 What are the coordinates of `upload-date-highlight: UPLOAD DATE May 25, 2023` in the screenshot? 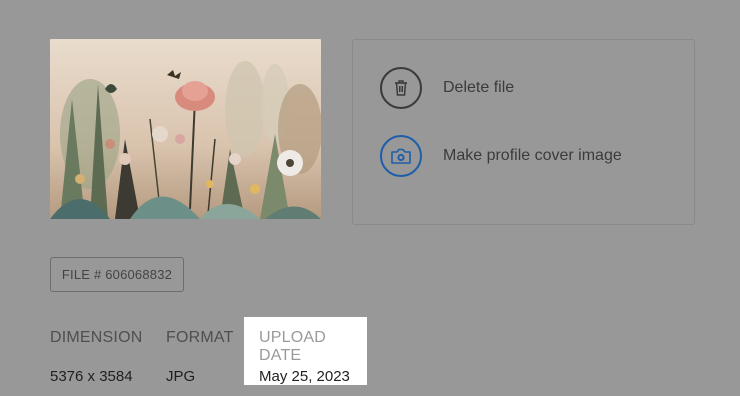 It's located at (305, 351).